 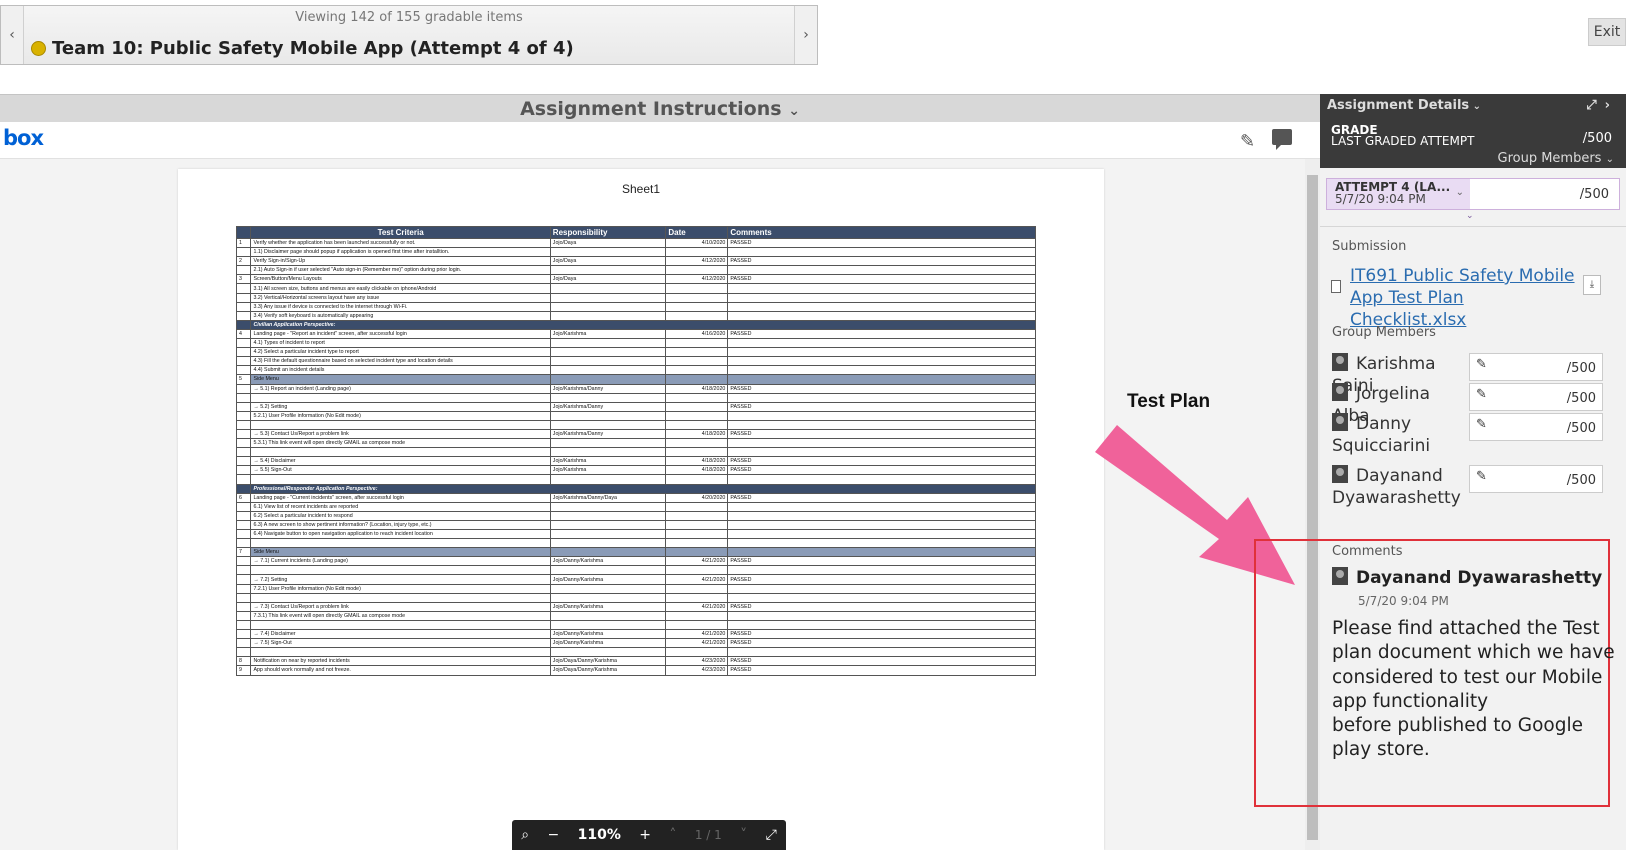 What do you see at coordinates (243, 243) in the screenshot?
I see `table-cell: 1` at bounding box center [243, 243].